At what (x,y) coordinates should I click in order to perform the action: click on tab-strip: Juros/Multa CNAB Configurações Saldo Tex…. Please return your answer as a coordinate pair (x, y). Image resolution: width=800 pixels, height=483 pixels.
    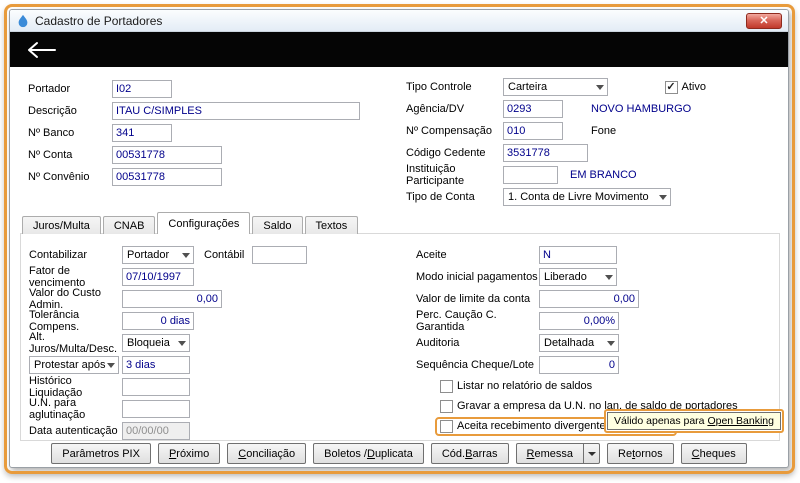
    Looking at the image, I should click on (191, 223).